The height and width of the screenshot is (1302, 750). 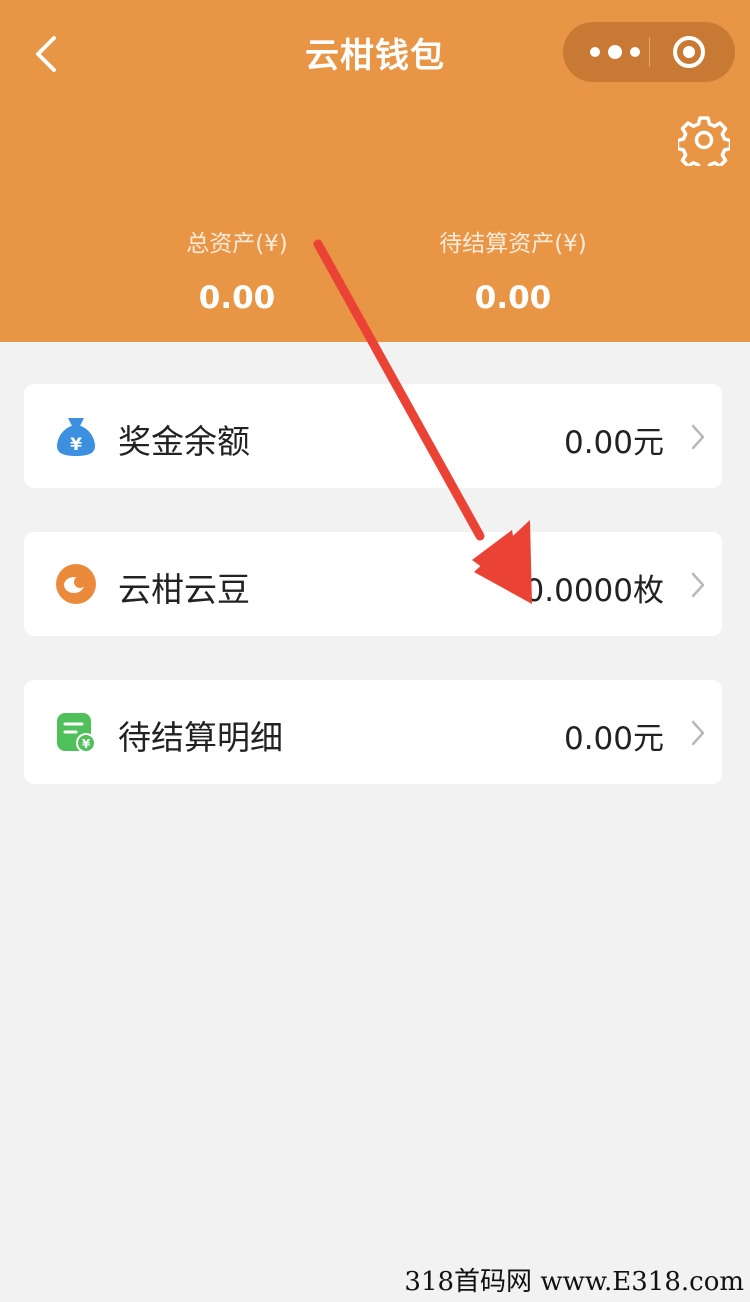 I want to click on bonus-balance-label: 奖金余额, so click(x=184, y=441).